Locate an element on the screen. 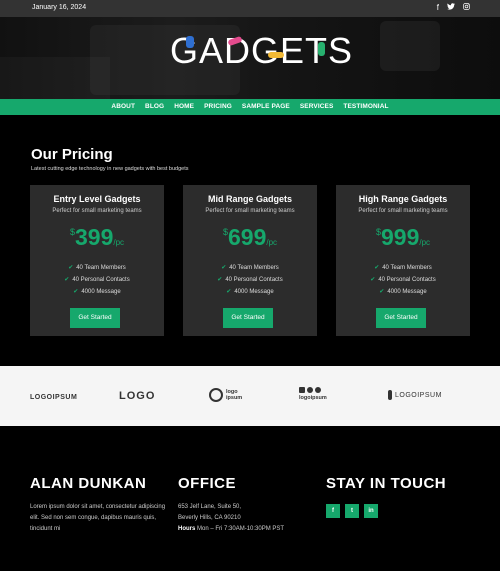 This screenshot has height=571, width=500. twitter-icon: t is located at coordinates (352, 511).